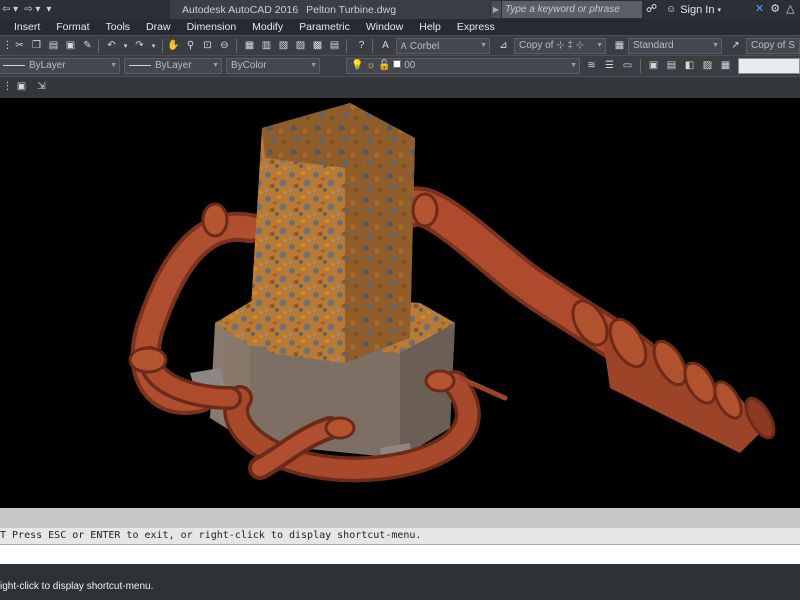 The width and height of the screenshot is (800, 600). Describe the element at coordinates (719, 10) in the screenshot. I see `chevron-down-icon: ▾` at that location.